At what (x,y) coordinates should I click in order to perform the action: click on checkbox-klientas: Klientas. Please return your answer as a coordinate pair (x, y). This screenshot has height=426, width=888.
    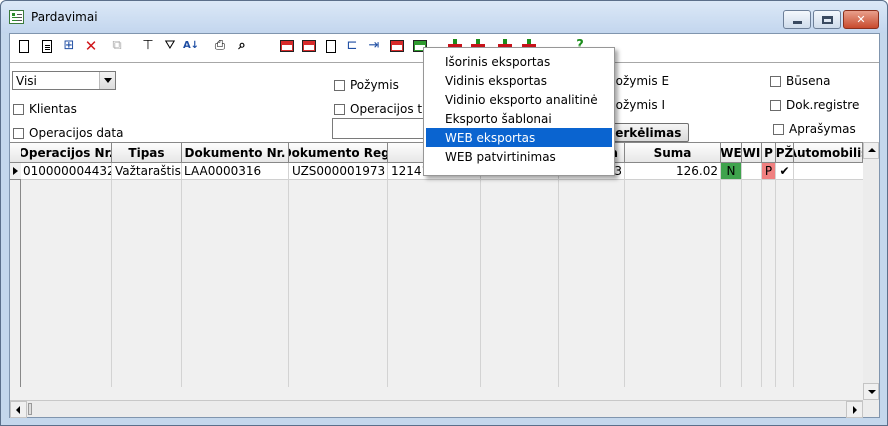
    Looking at the image, I should click on (45, 109).